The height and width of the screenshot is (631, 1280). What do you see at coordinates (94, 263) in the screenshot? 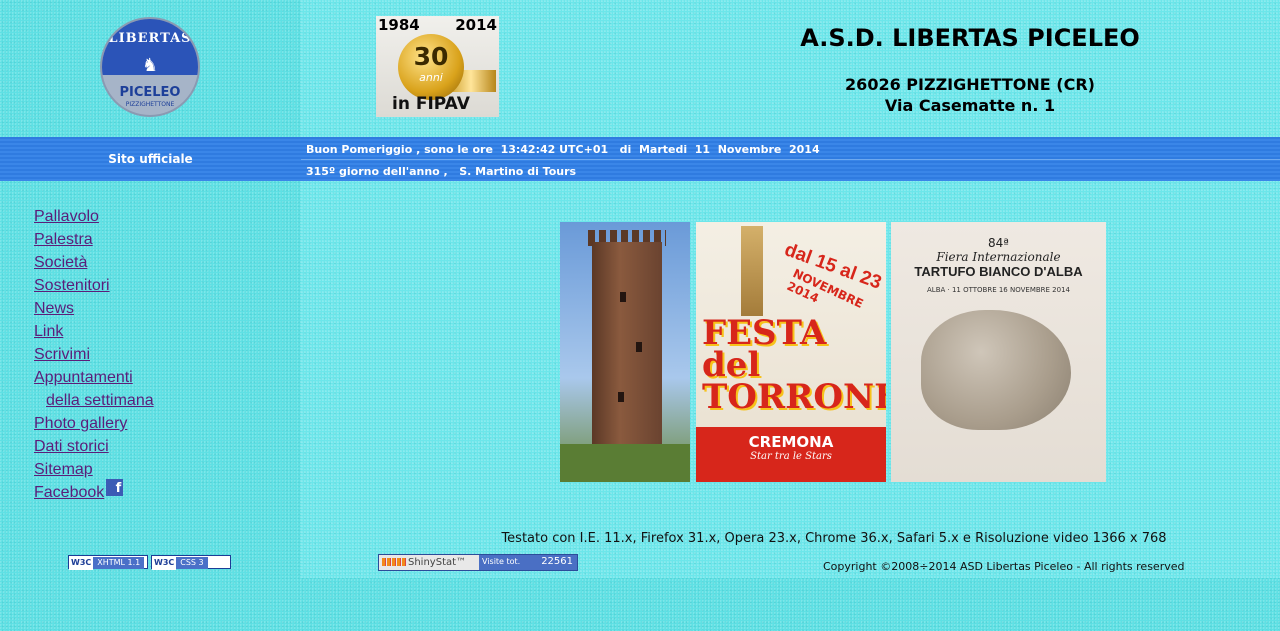
I see `menu-item: Società` at bounding box center [94, 263].